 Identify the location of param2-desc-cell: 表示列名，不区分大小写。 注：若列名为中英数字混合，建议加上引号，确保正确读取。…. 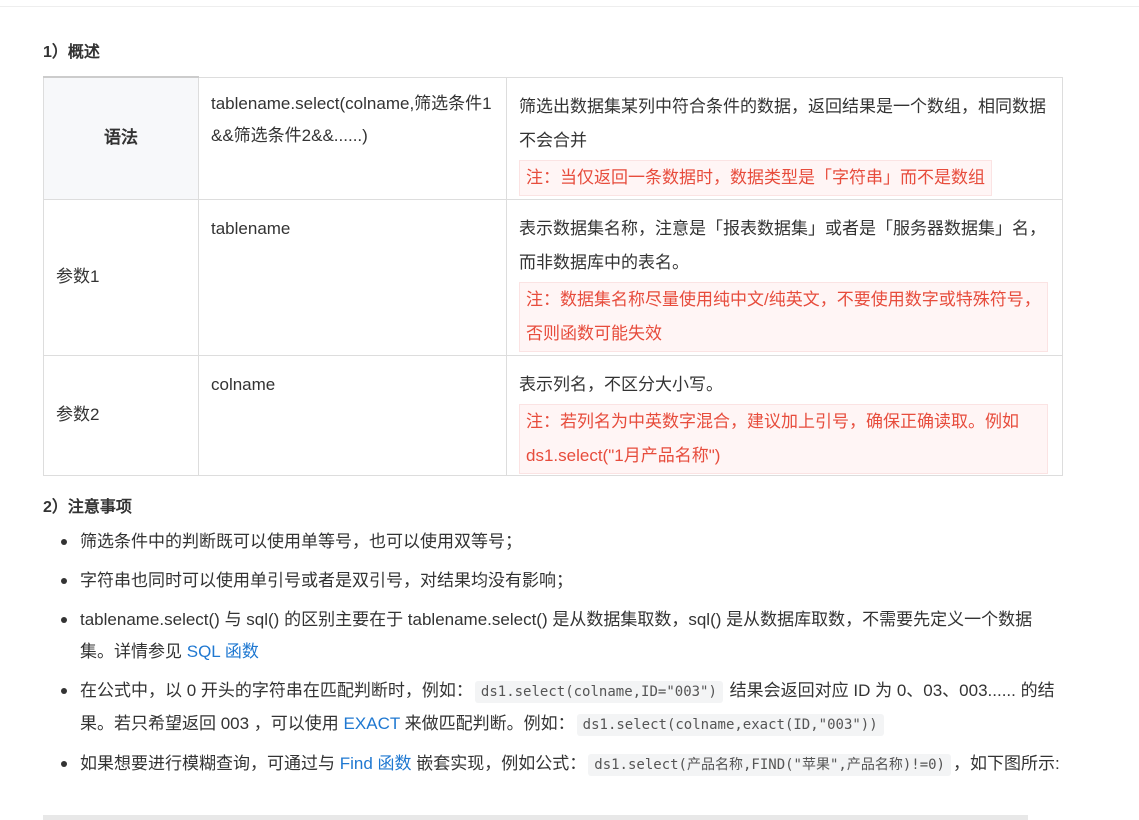
(784, 415).